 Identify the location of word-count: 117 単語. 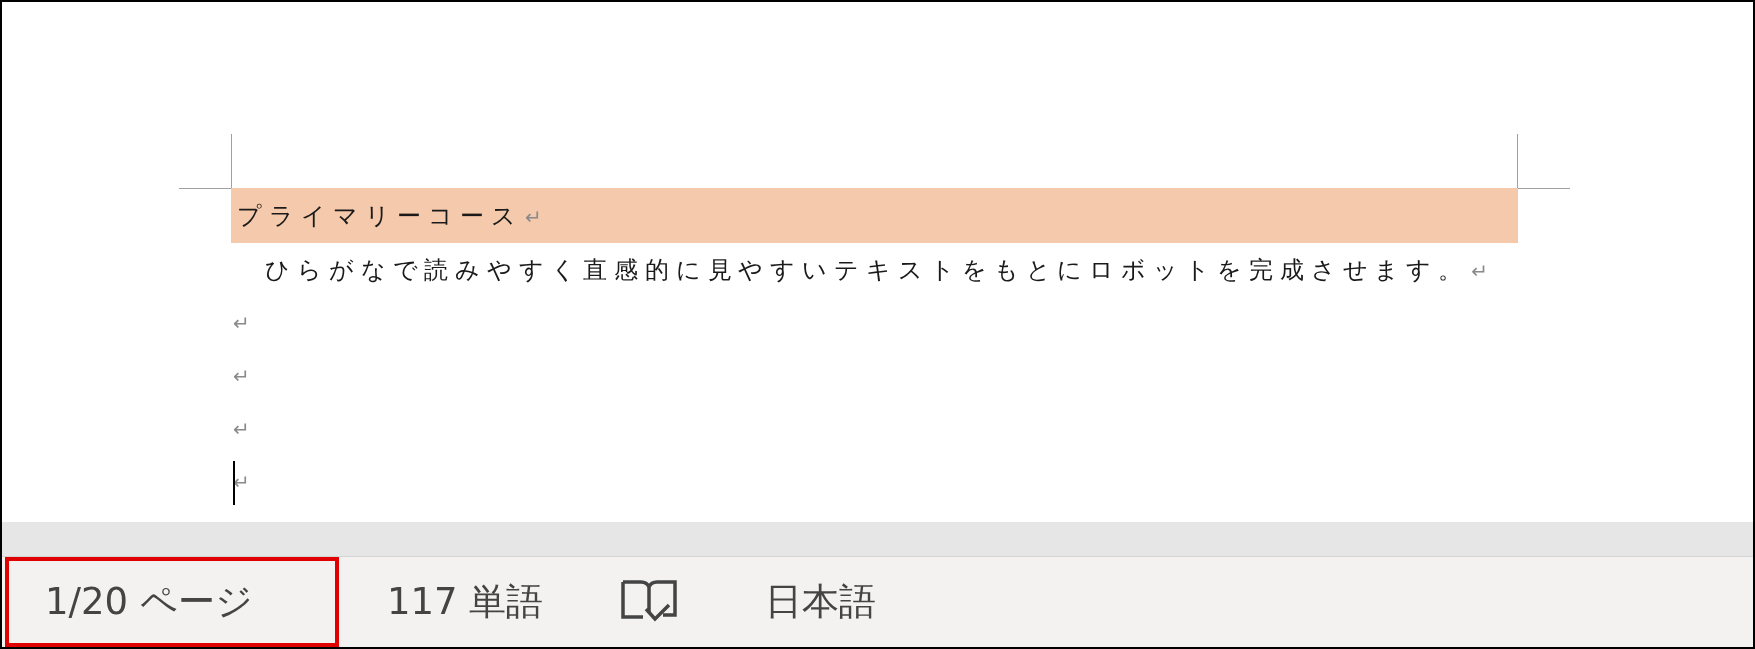
(480, 602).